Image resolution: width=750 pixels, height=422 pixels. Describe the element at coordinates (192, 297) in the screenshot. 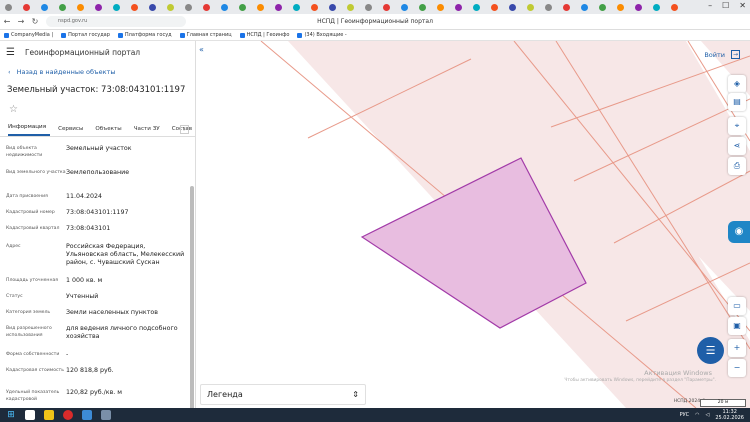

I see `panel-scrollbar` at that location.